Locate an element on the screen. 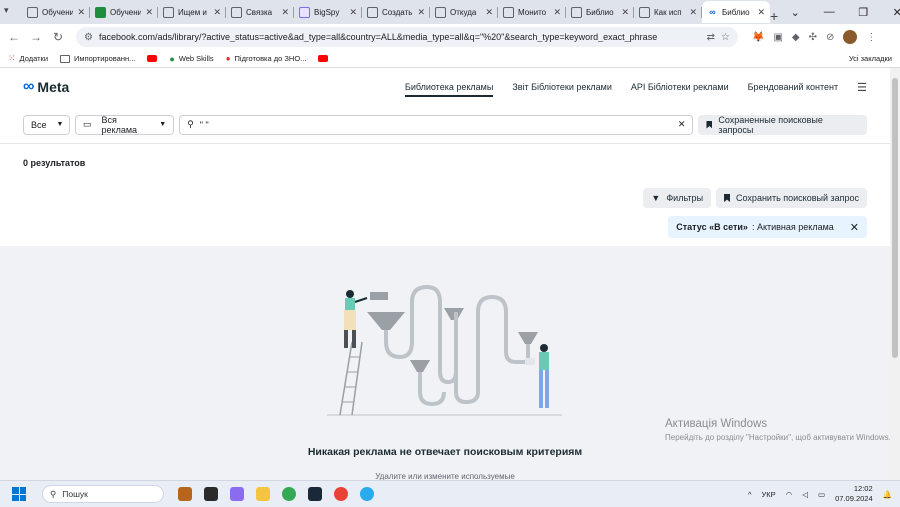  tab-title: Монито is located at coordinates (532, 12).